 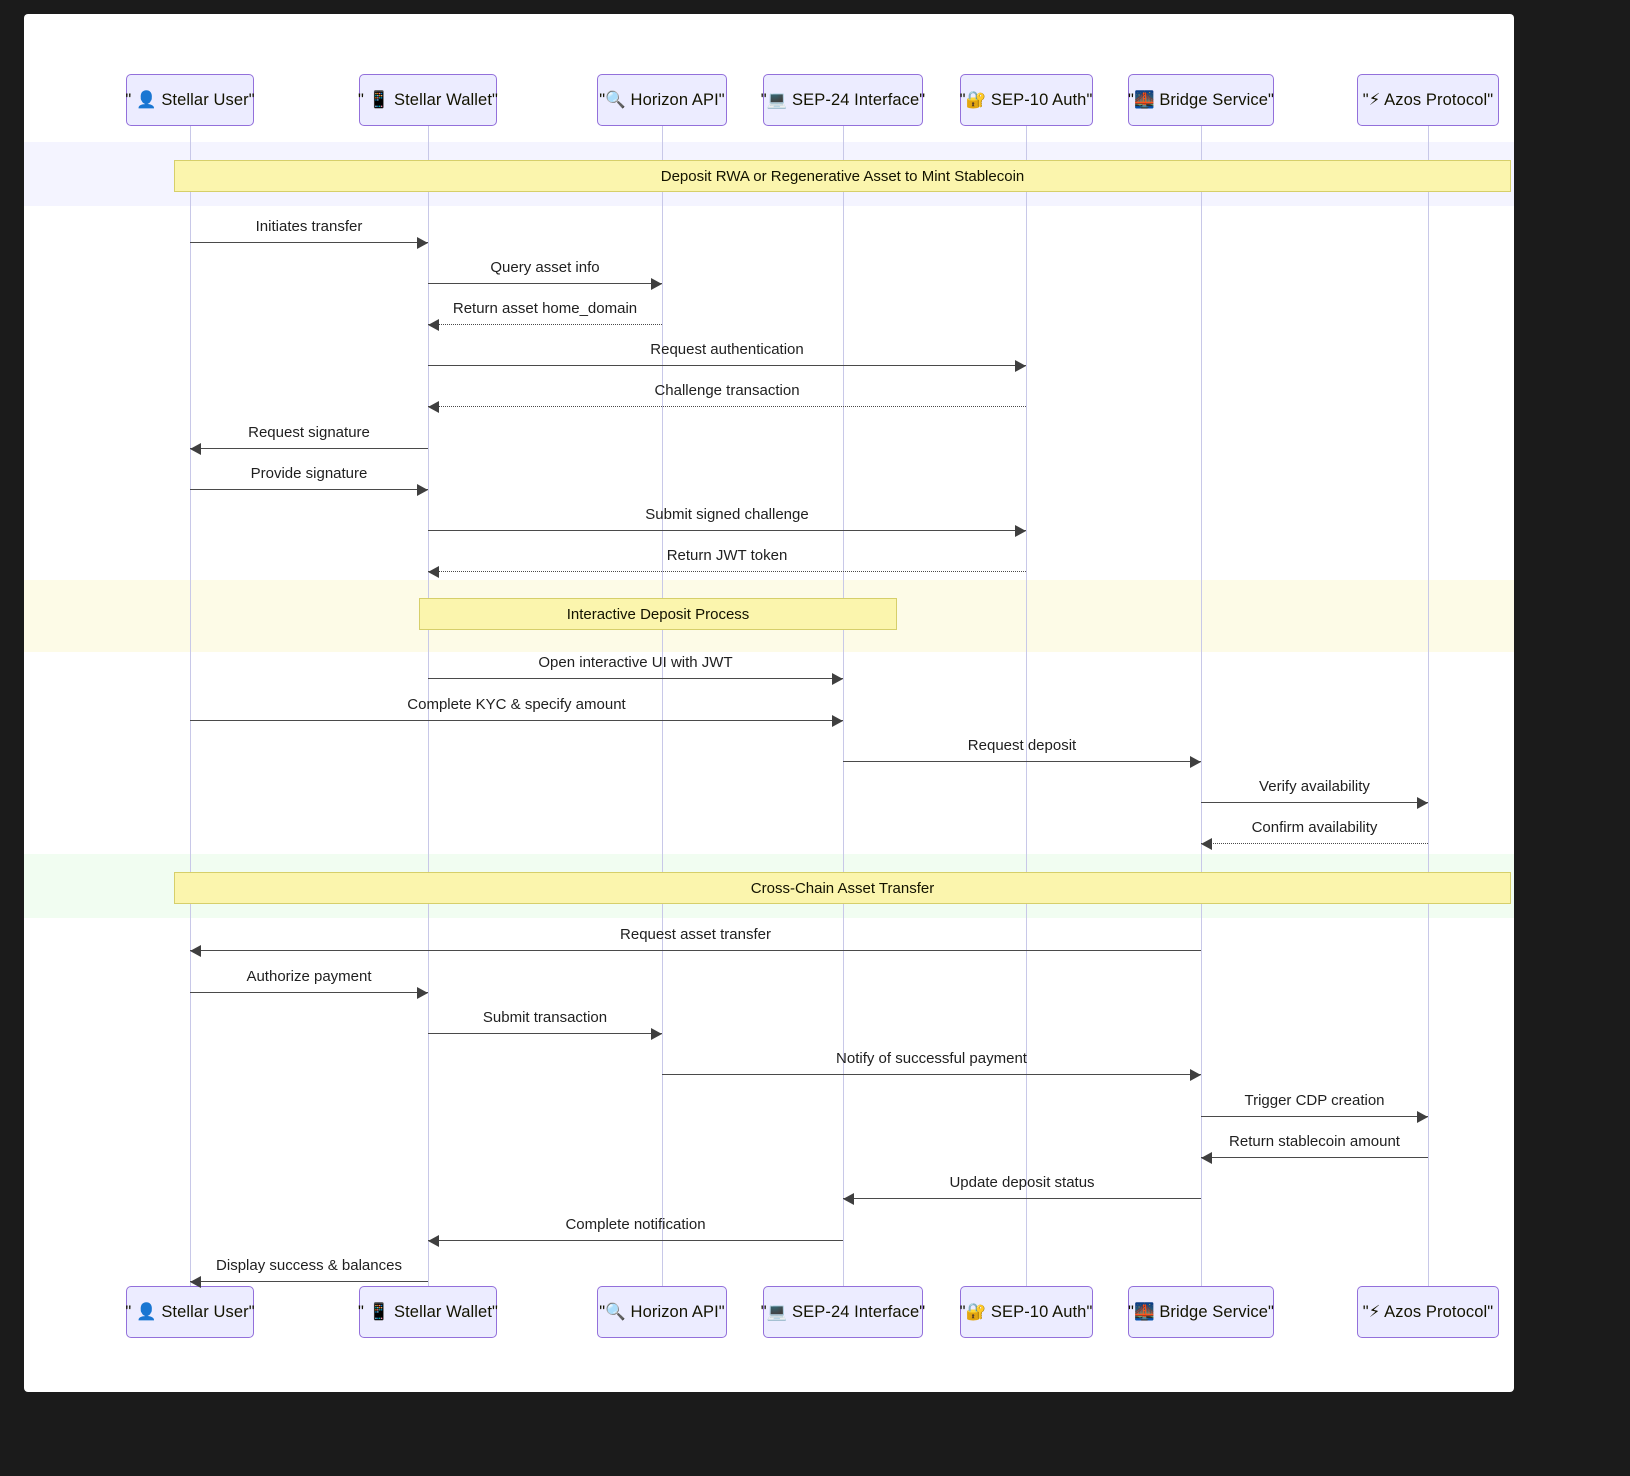 I want to click on participant-bridge-bottom: "🌉 Bridge Service", so click(x=1201, y=1312).